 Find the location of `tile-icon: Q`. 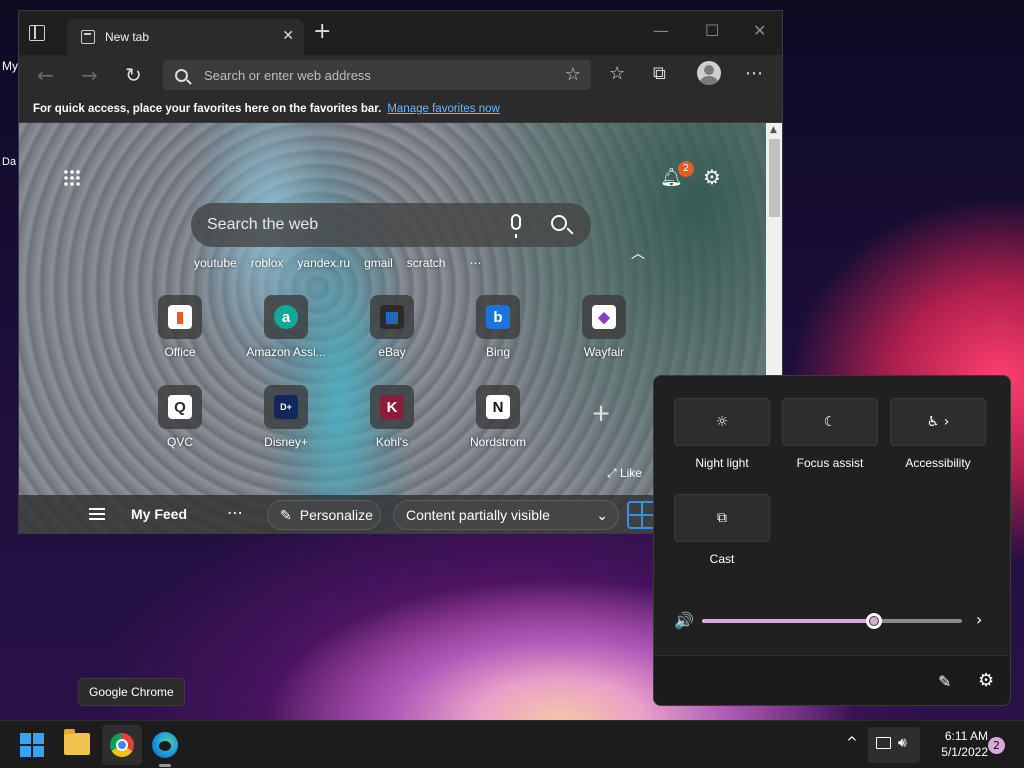

tile-icon: Q is located at coordinates (180, 407).